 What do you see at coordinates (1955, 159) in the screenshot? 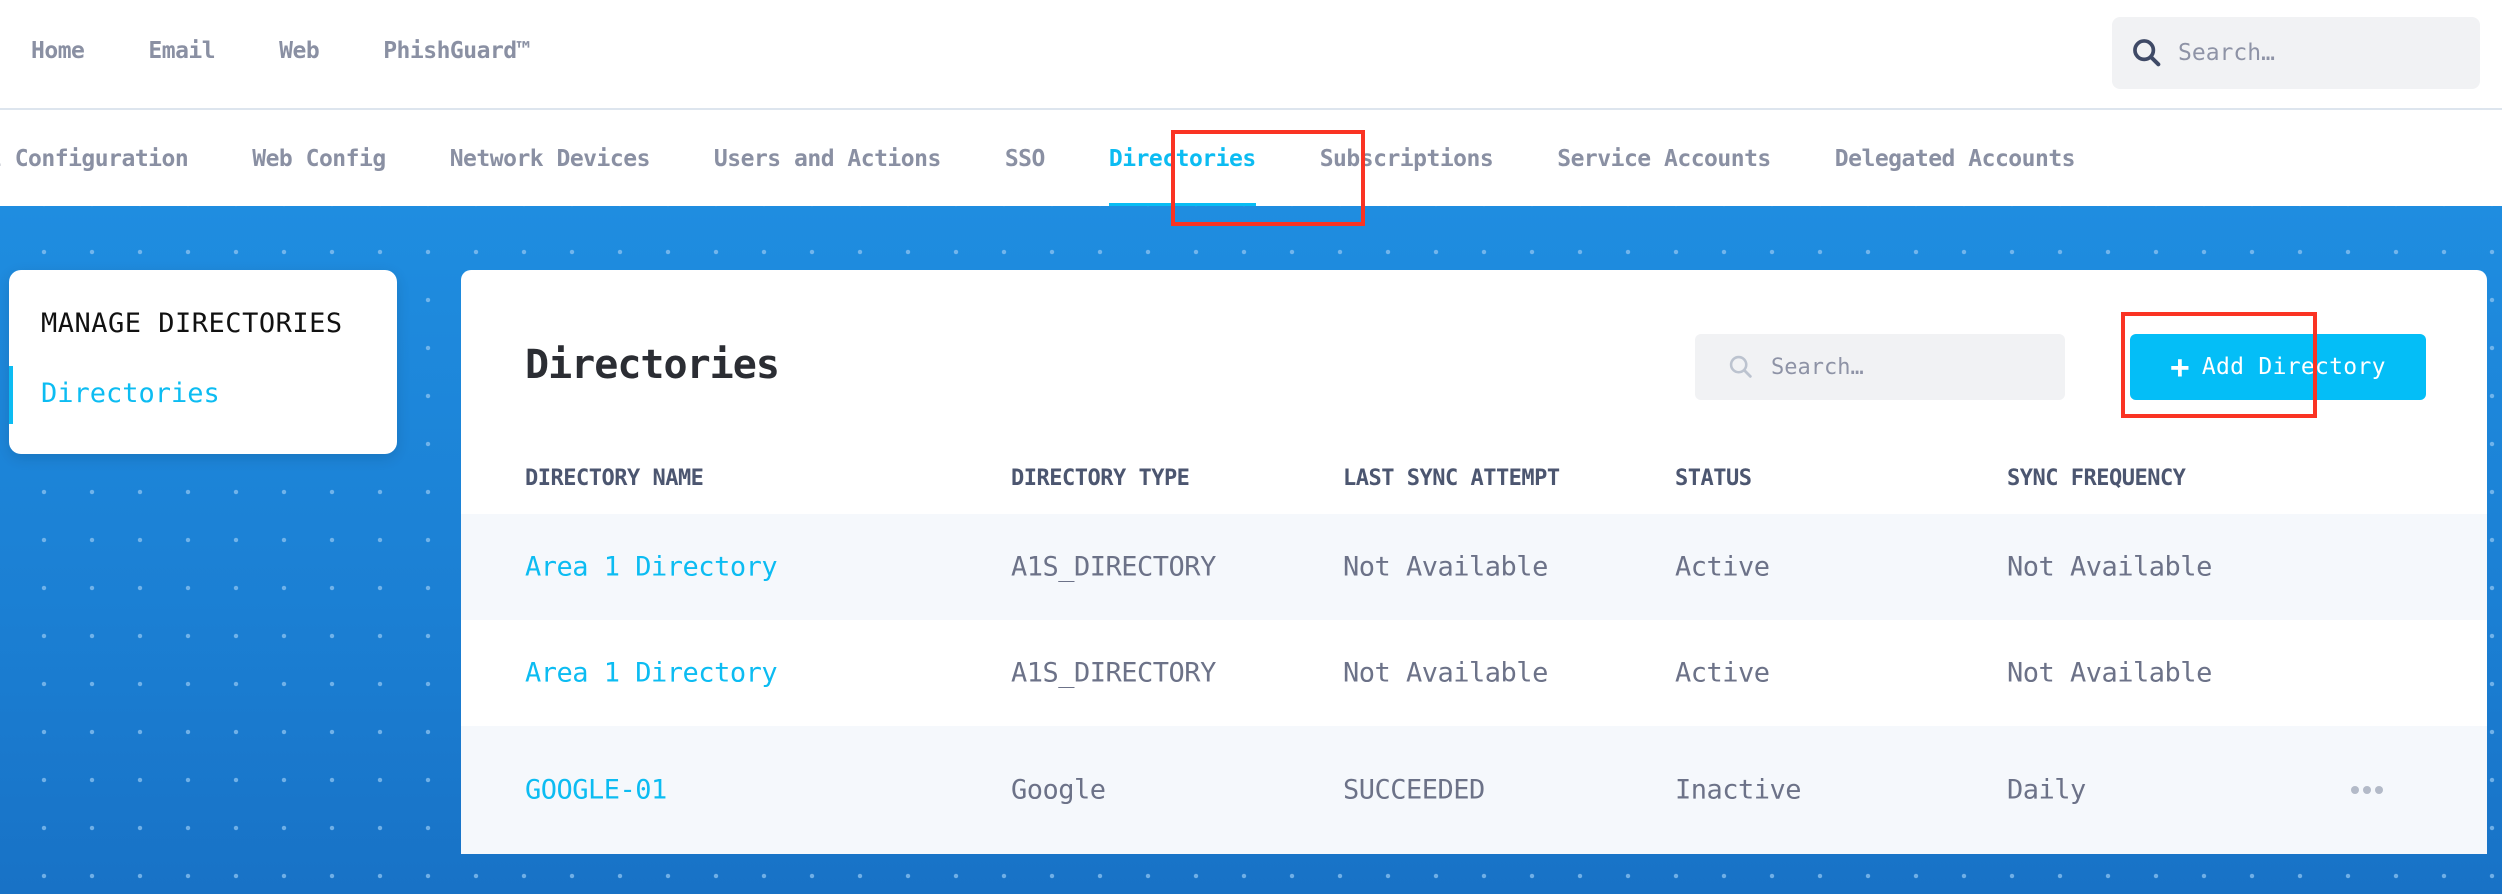
I see `tab-delegated-accounts: Delegated Accounts` at bounding box center [1955, 159].